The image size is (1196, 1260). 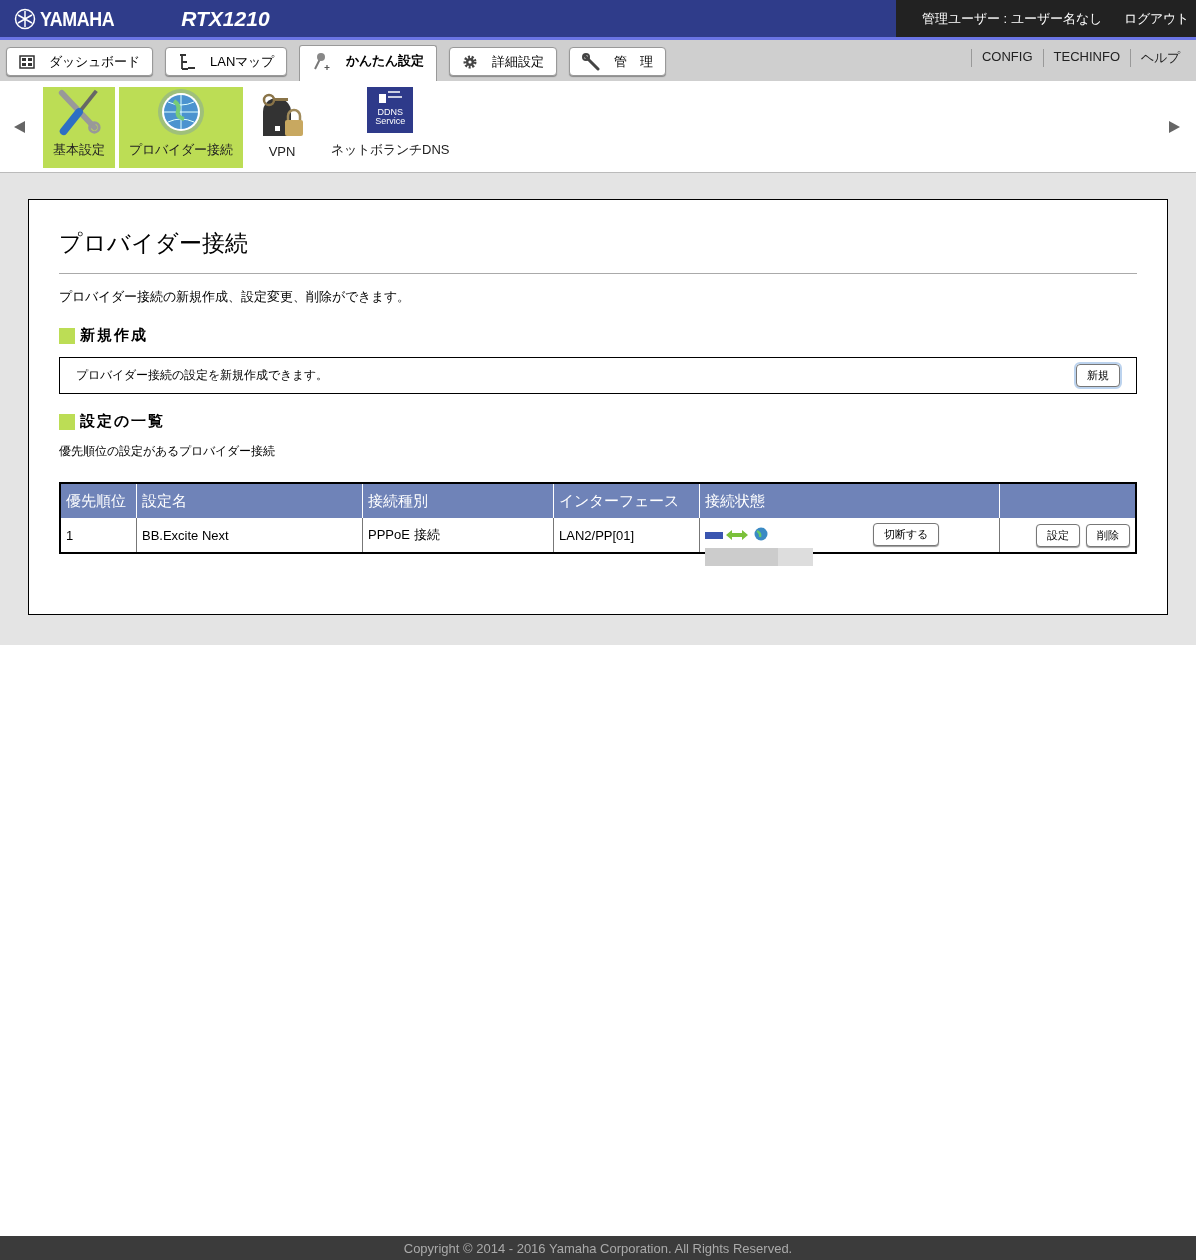 I want to click on nav-tab: LANマップ, so click(x=226, y=61).